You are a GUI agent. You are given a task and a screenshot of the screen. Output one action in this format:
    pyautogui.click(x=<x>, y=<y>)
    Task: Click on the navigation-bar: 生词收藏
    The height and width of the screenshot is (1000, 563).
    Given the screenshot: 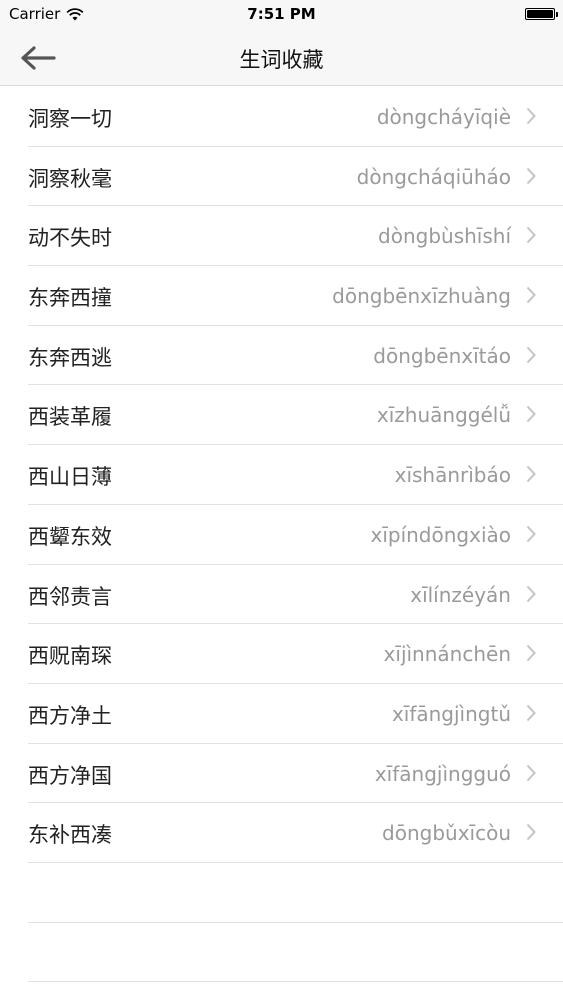 What is the action you would take?
    pyautogui.click(x=281, y=58)
    